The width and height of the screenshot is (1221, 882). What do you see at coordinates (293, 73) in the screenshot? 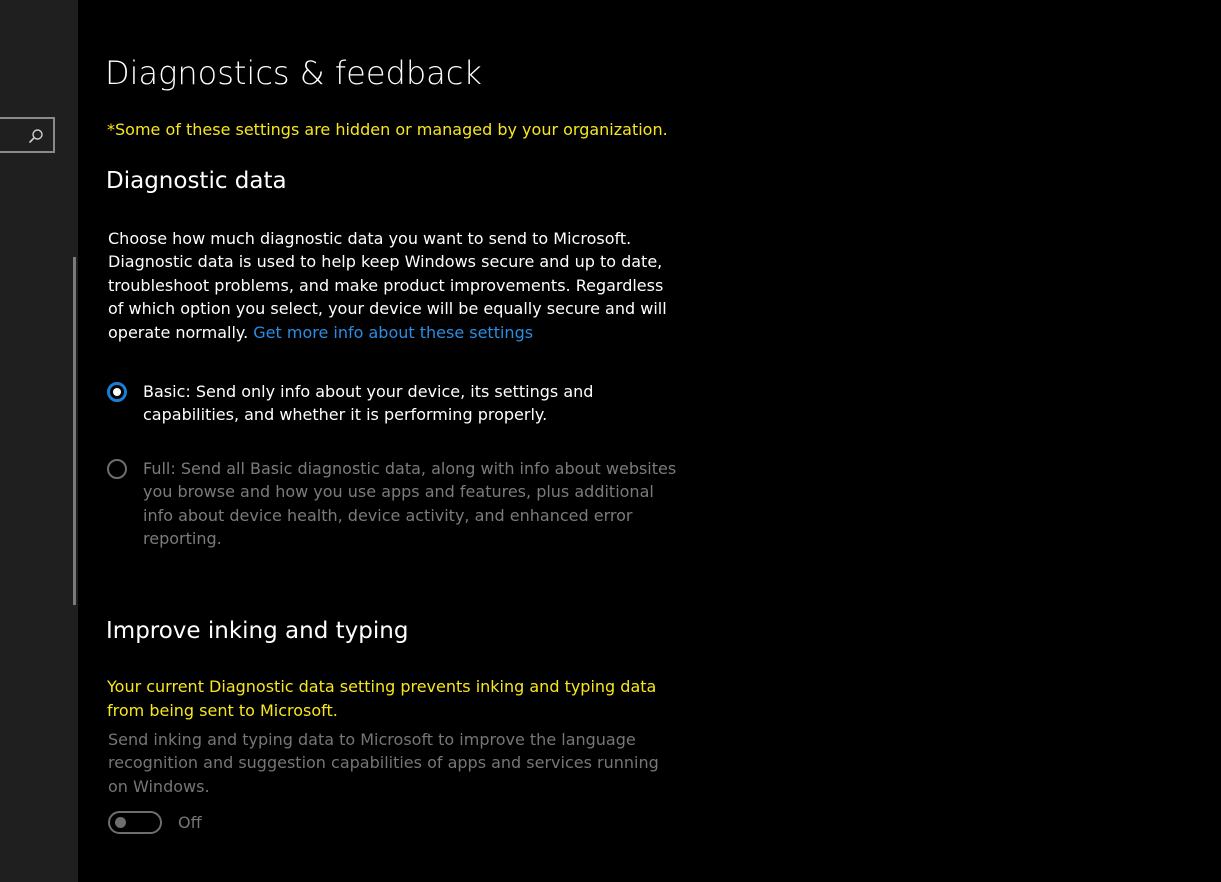
I see `page-title: Diagnostics & feedback` at bounding box center [293, 73].